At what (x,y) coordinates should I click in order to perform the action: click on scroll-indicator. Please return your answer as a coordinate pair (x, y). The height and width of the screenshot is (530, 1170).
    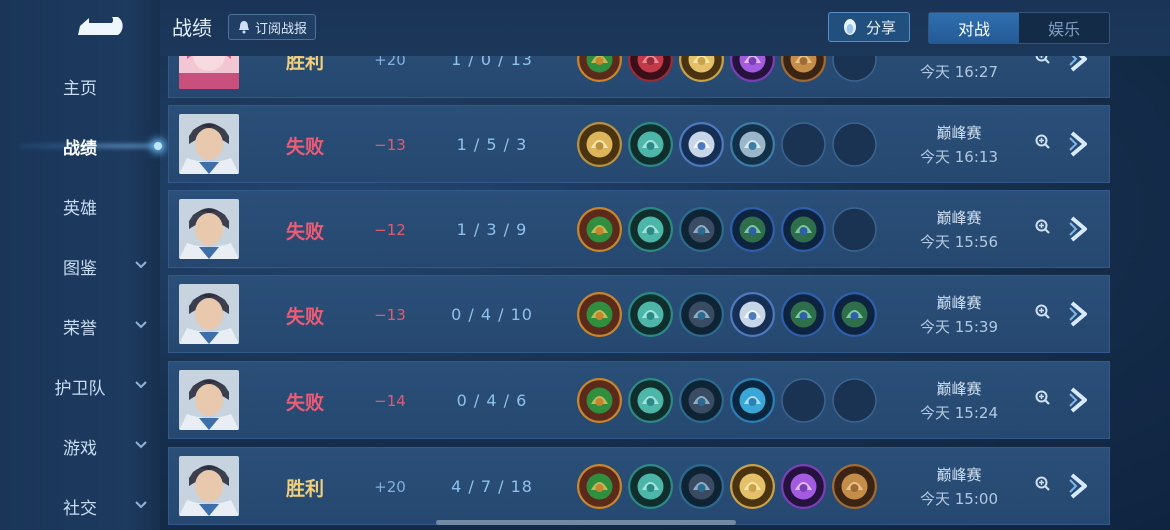
    Looking at the image, I should click on (586, 522).